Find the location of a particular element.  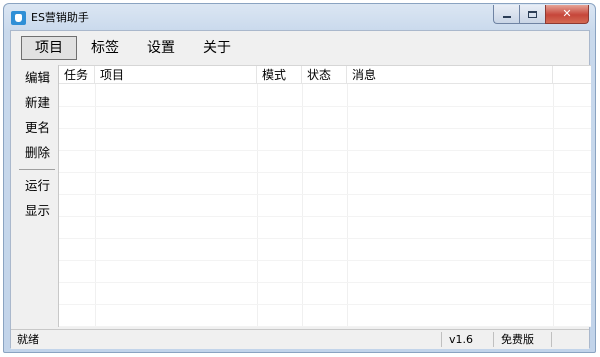

tab-tags: 标签 is located at coordinates (105, 48).